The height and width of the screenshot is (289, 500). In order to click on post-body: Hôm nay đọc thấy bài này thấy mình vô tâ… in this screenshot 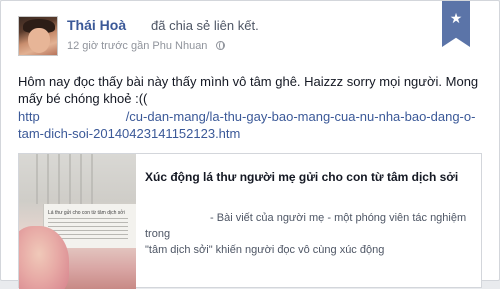, I will do `click(248, 90)`.